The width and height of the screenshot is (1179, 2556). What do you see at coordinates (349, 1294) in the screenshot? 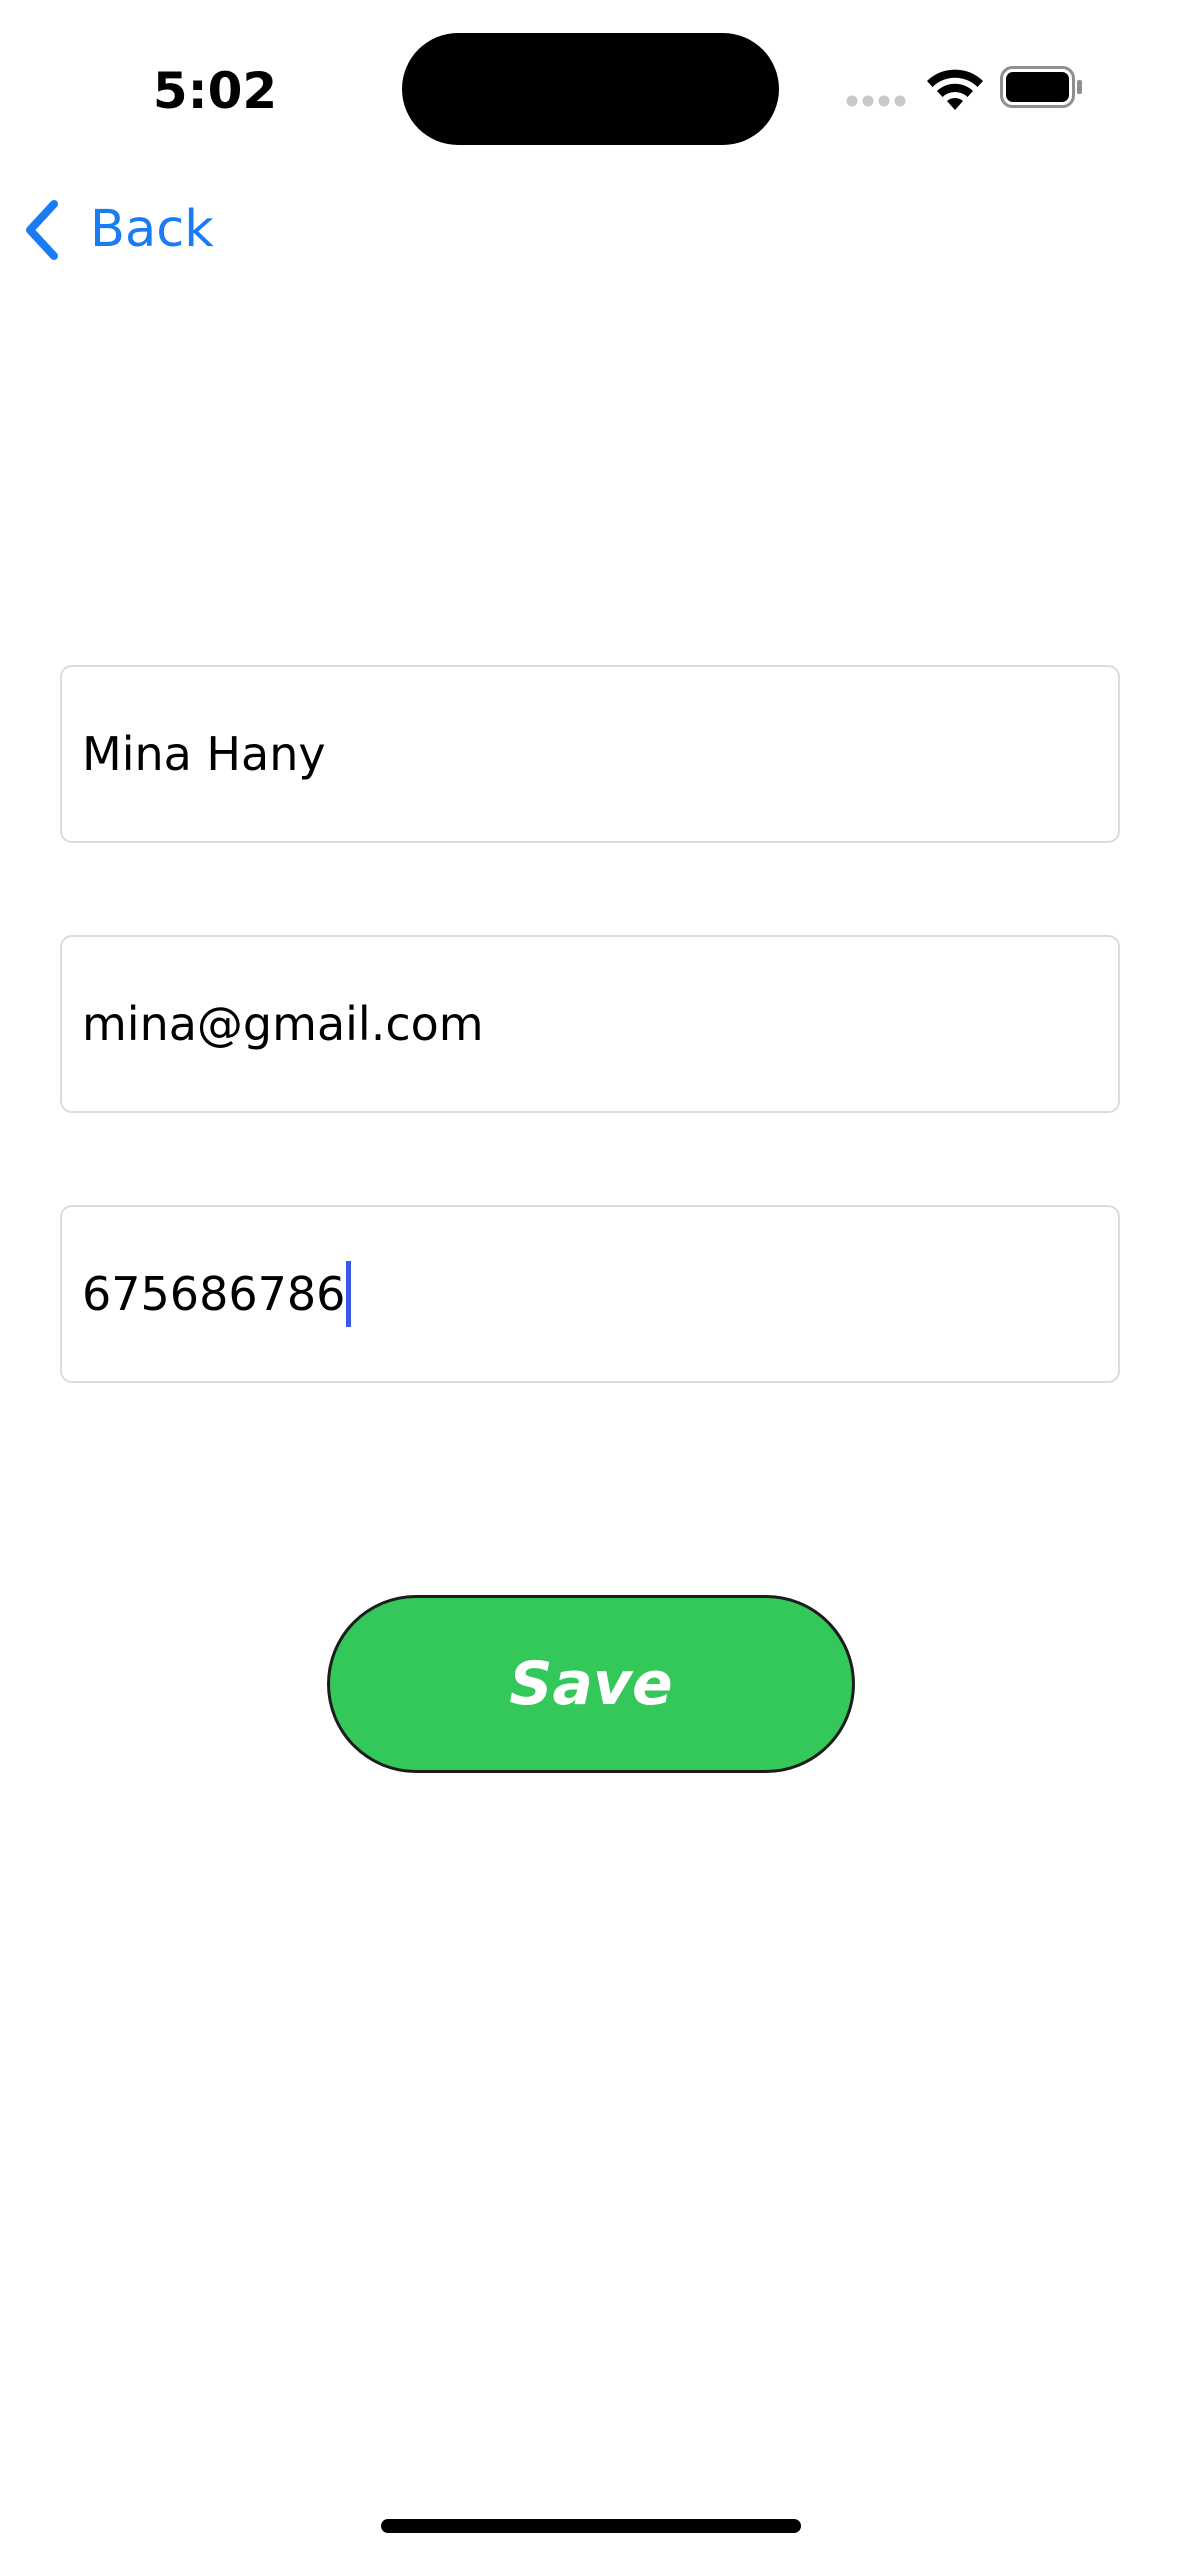
I see `text-cursor` at bounding box center [349, 1294].